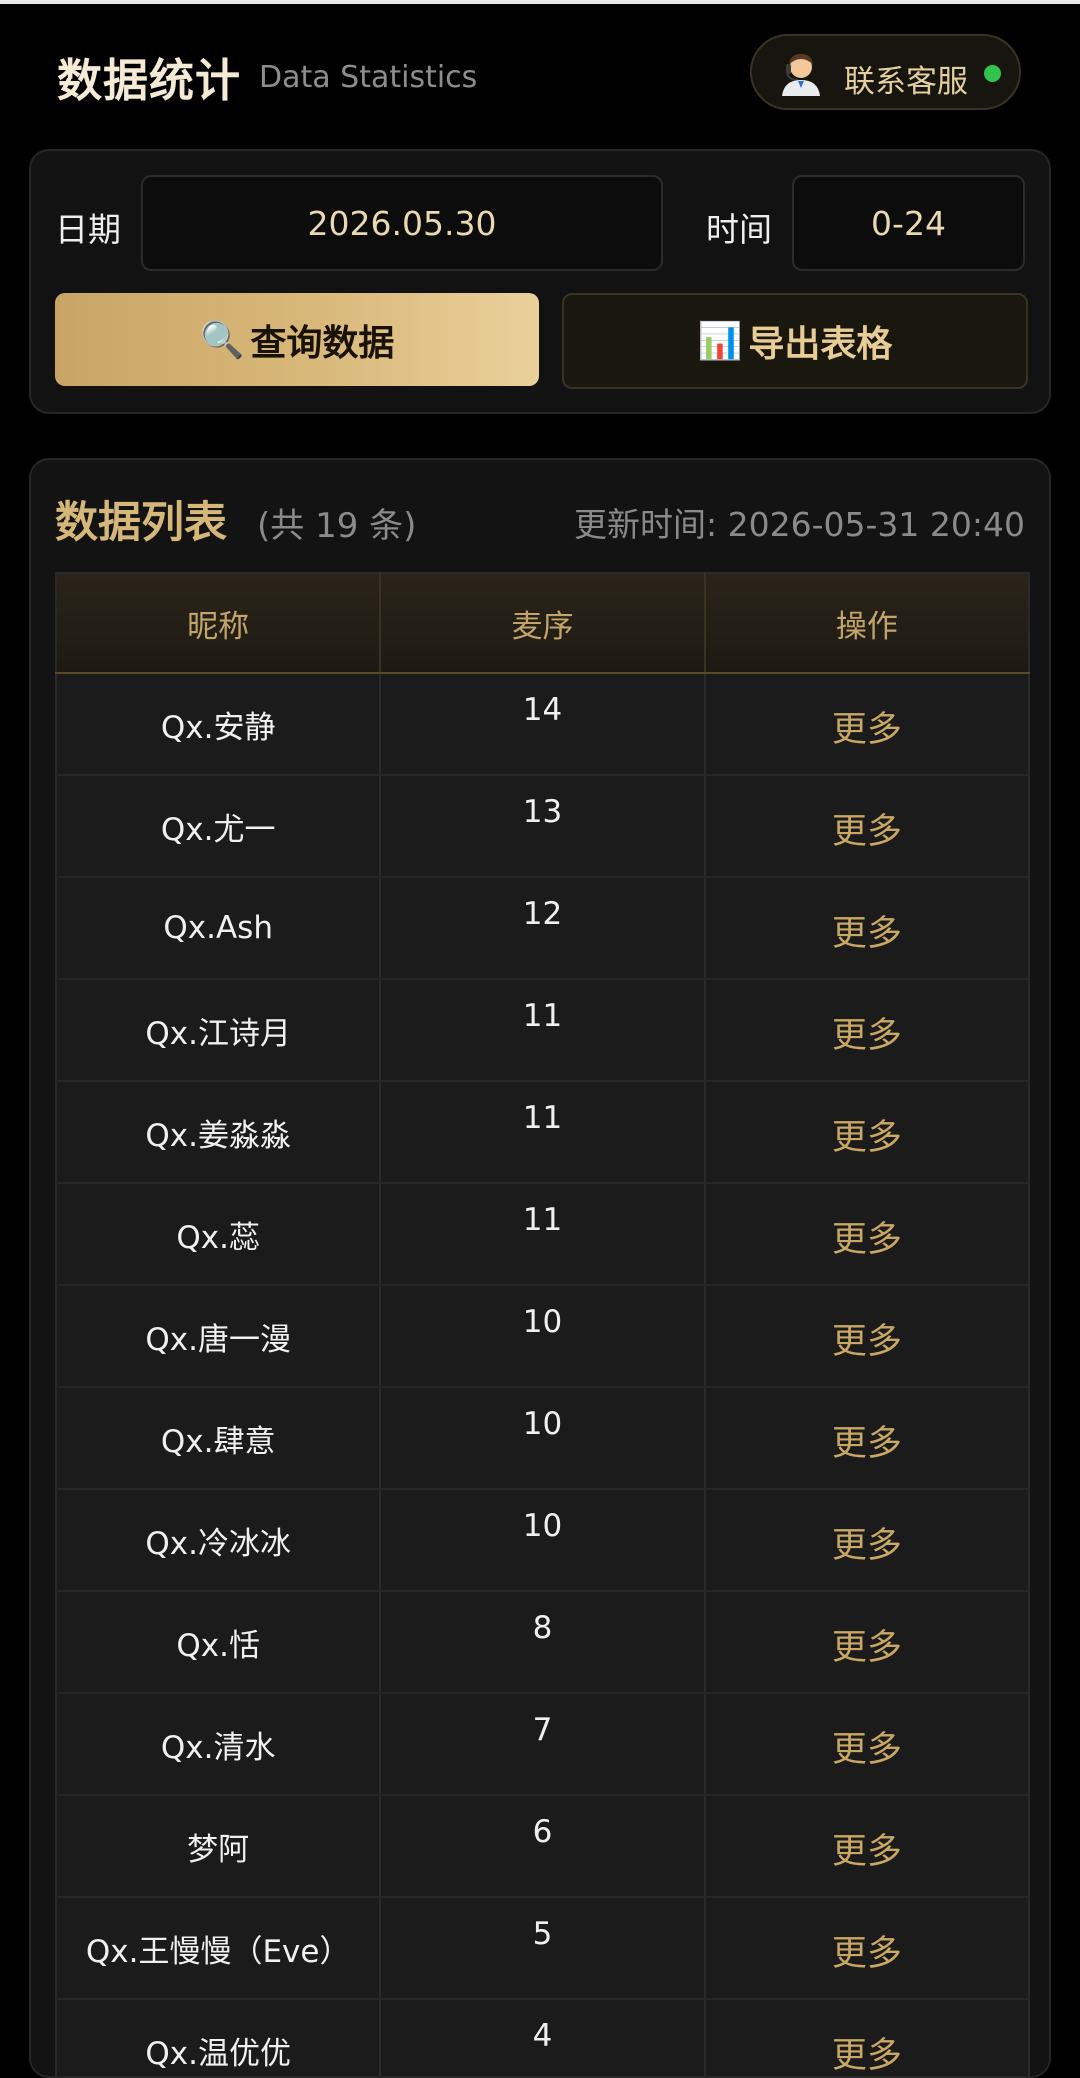 Image resolution: width=1080 pixels, height=2078 pixels. I want to click on mic-order-cell: 7, so click(543, 1744).